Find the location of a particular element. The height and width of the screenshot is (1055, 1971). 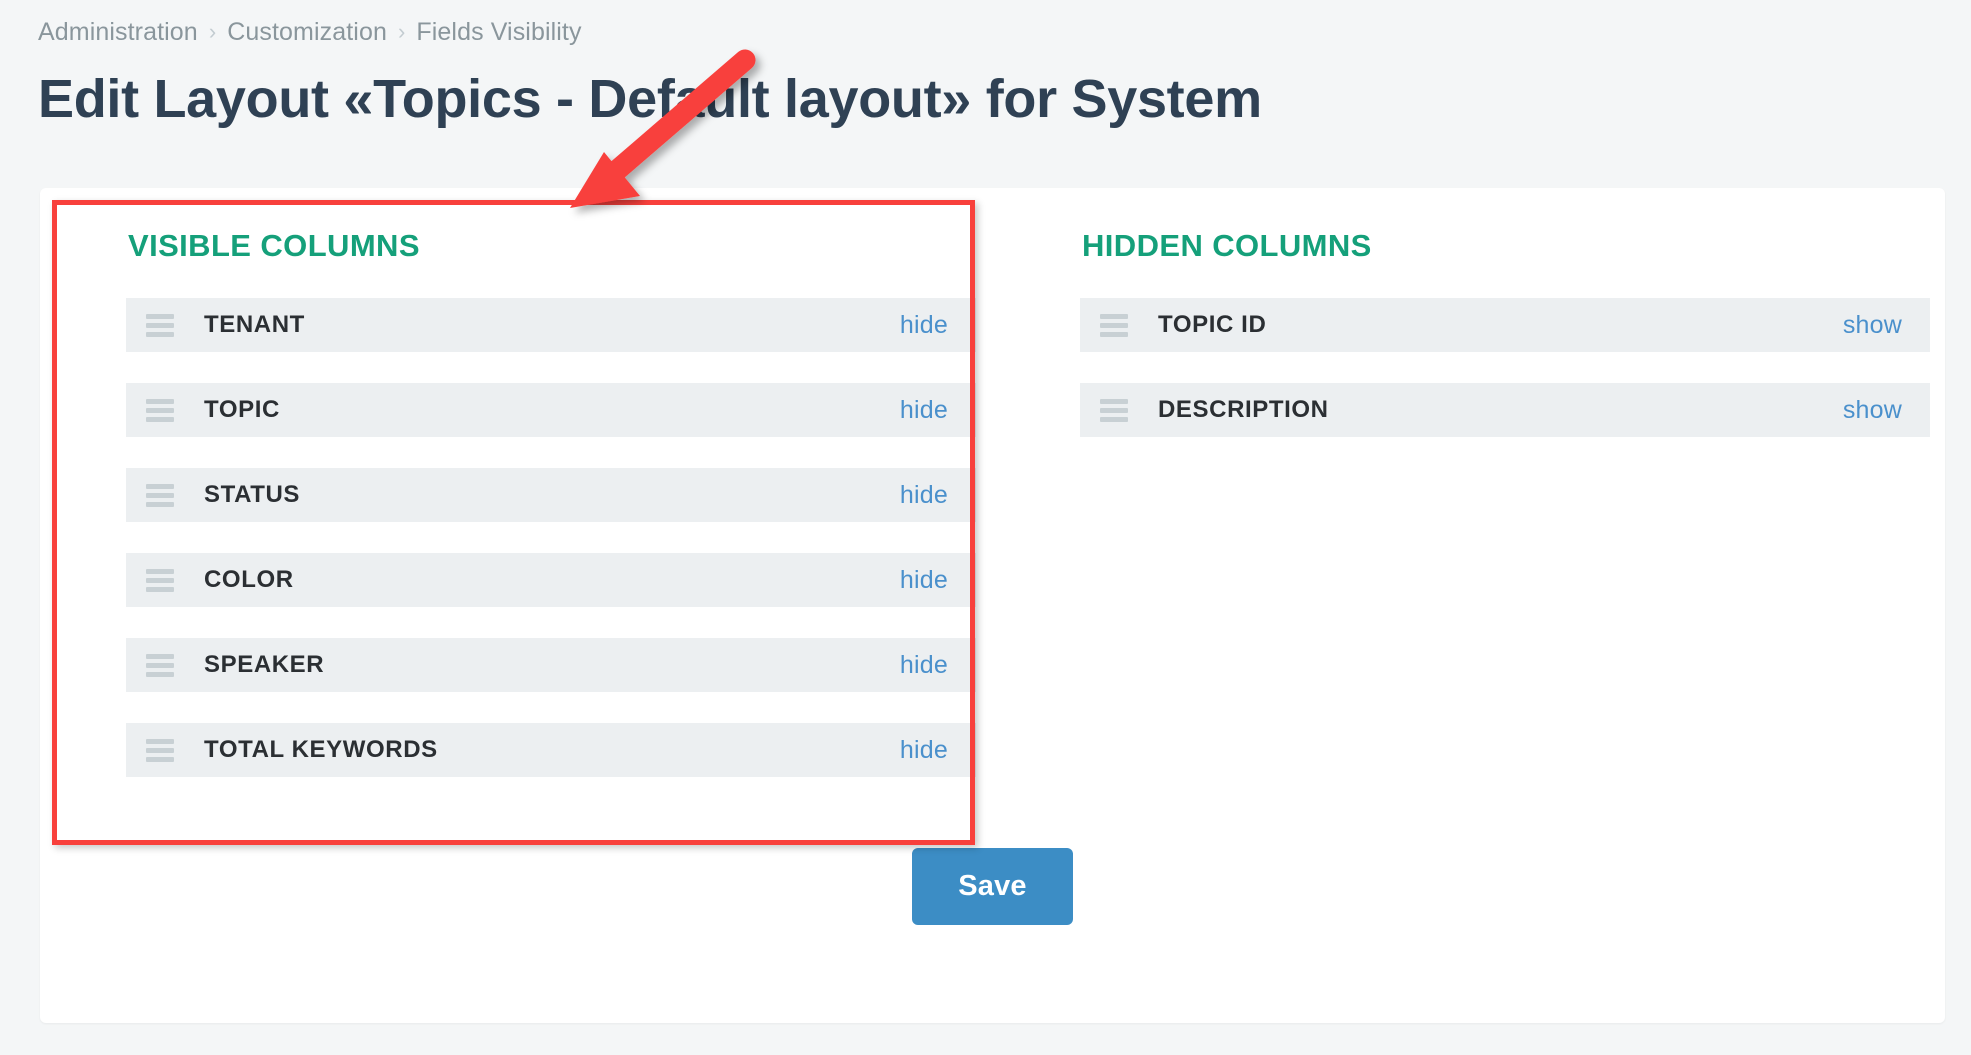

save-button: Save is located at coordinates (992, 886).